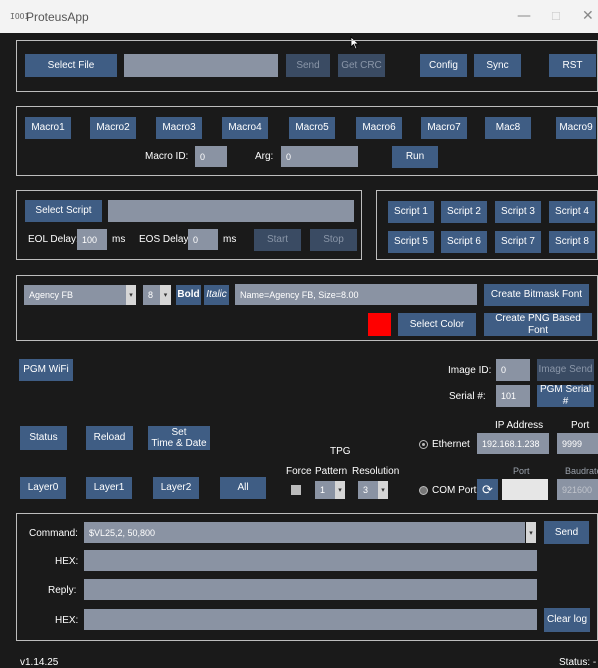 This screenshot has height=668, width=598. What do you see at coordinates (581, 471) in the screenshot?
I see `baudrate-label: Baudrate` at bounding box center [581, 471].